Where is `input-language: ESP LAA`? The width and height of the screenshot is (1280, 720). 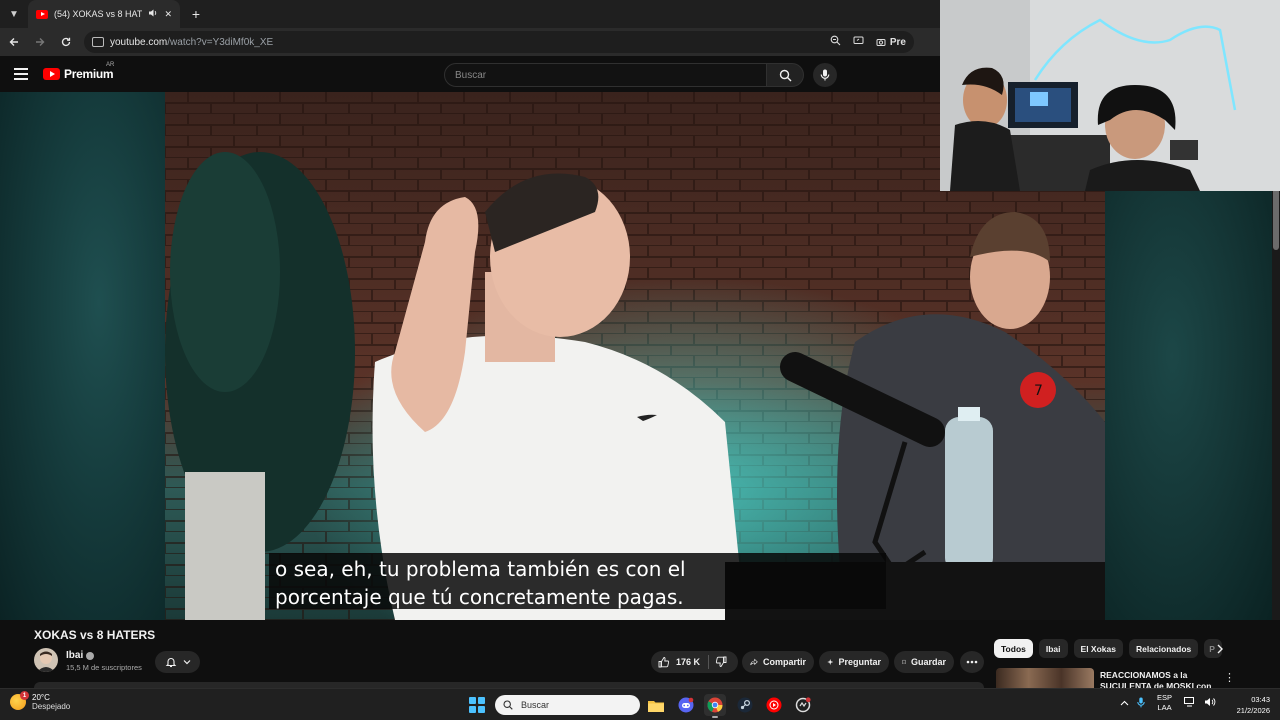
input-language: ESP LAA is located at coordinates (1164, 703).